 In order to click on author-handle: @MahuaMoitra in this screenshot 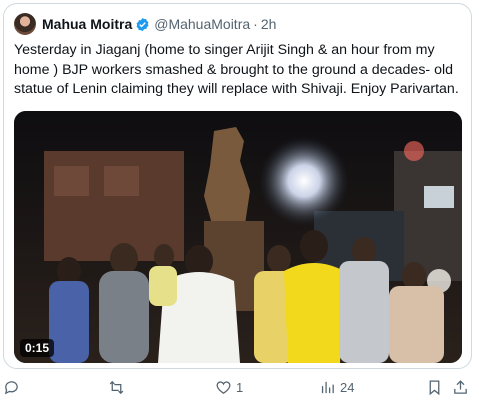, I will do `click(202, 24)`.